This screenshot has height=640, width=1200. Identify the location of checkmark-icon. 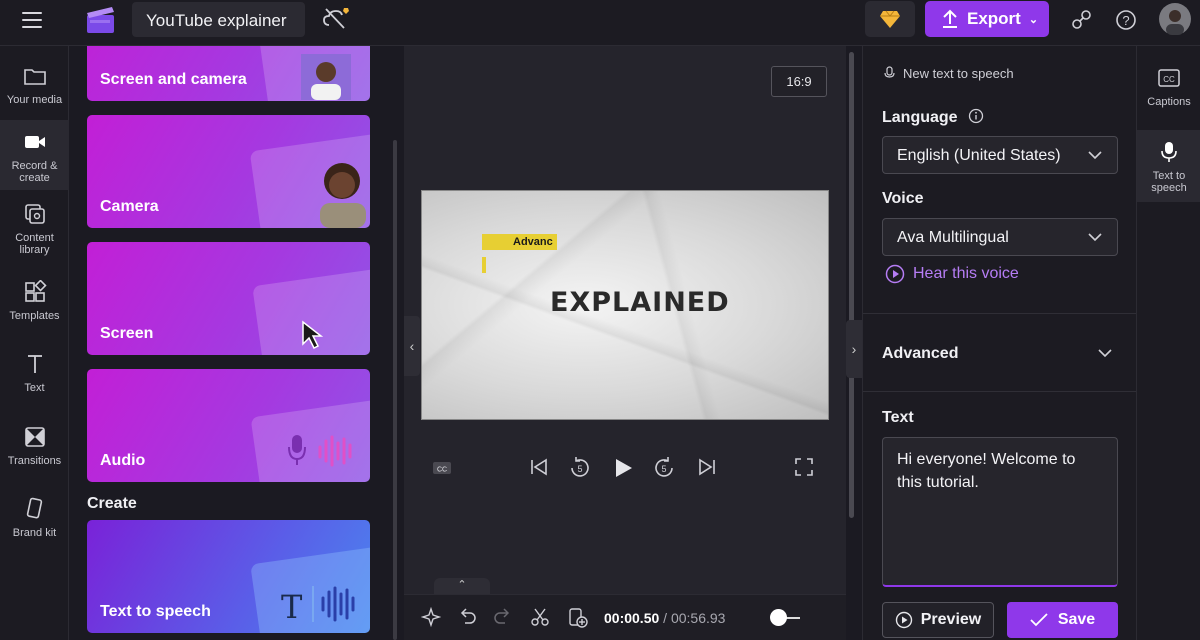
(1039, 620).